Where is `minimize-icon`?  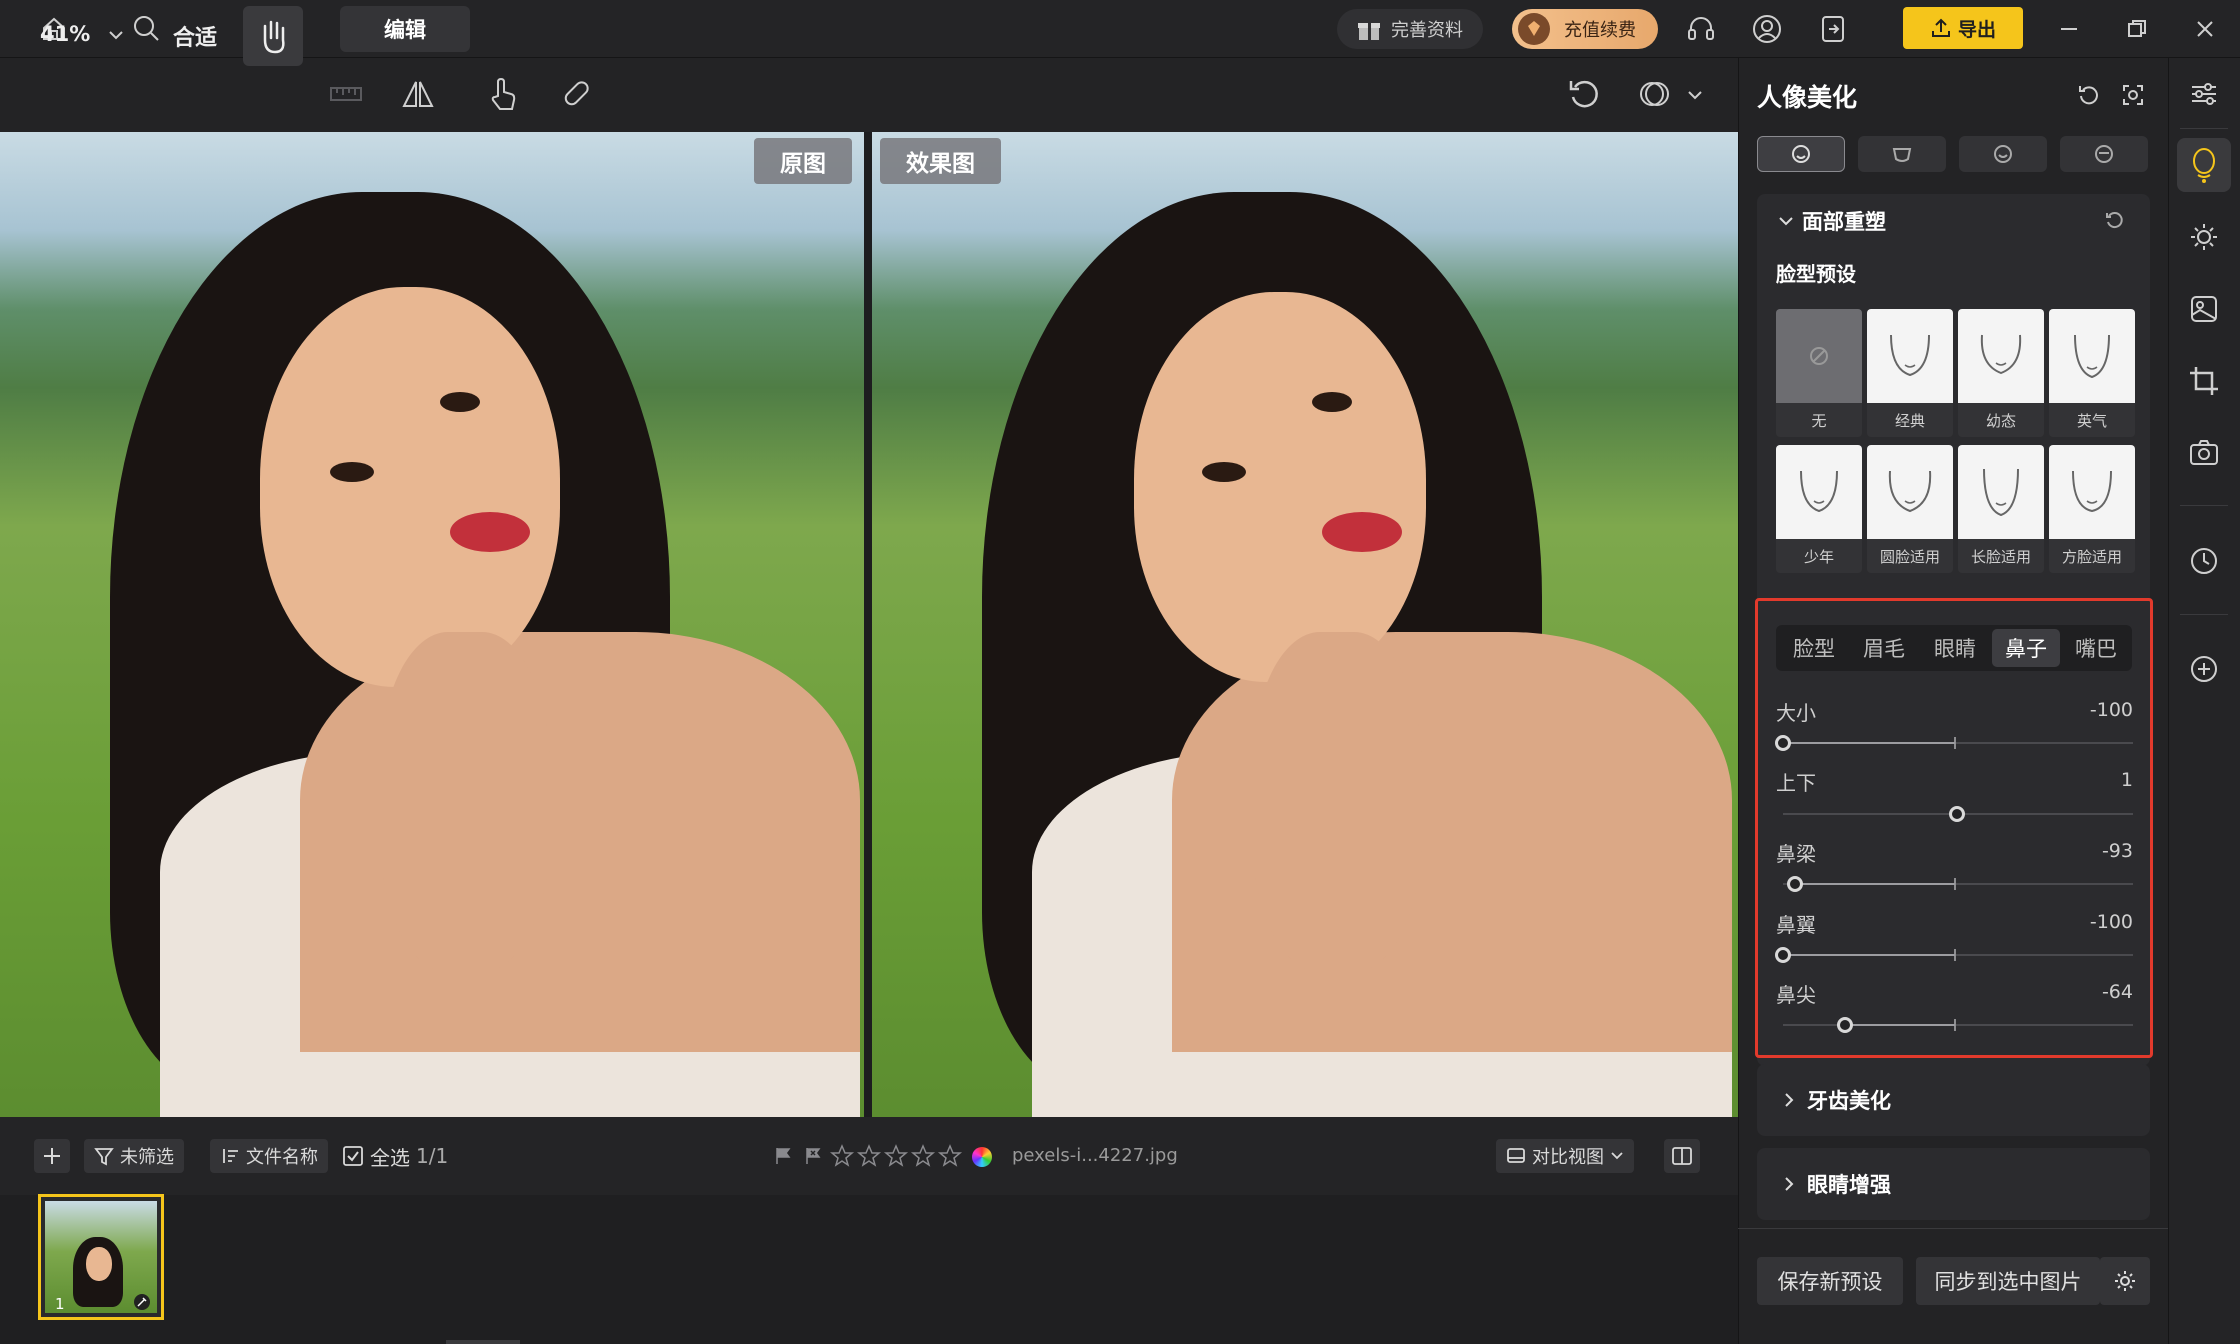
minimize-icon is located at coordinates (2069, 29).